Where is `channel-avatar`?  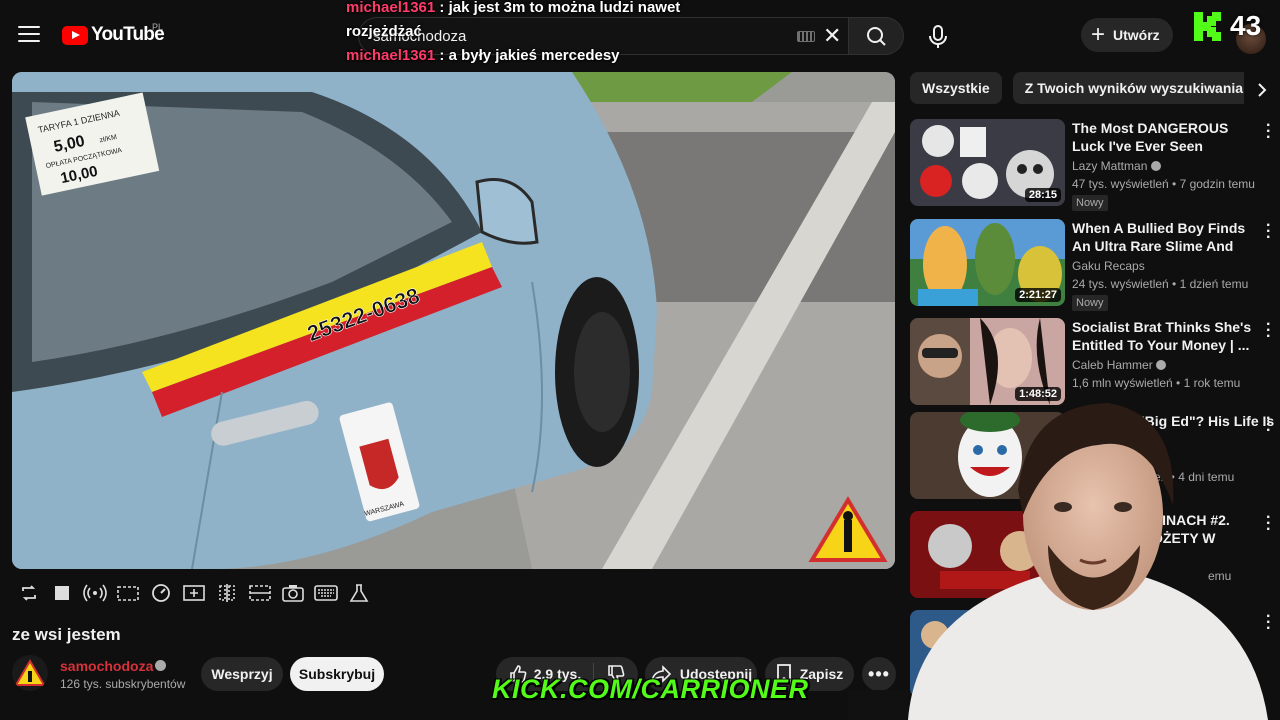
channel-avatar is located at coordinates (30, 673).